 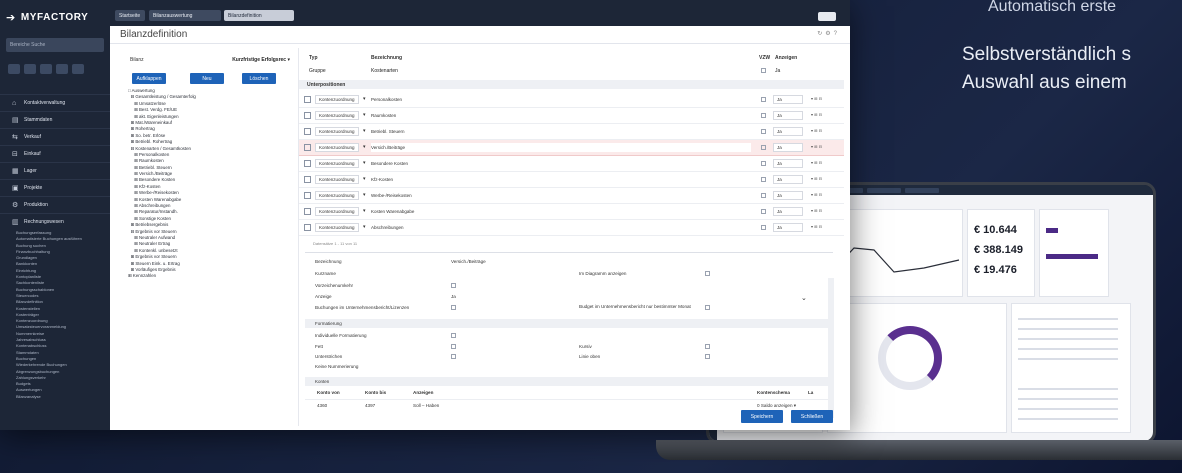 What do you see at coordinates (561, 147) in the screenshot?
I see `row-bezeichnung: Versich./Beiträge` at bounding box center [561, 147].